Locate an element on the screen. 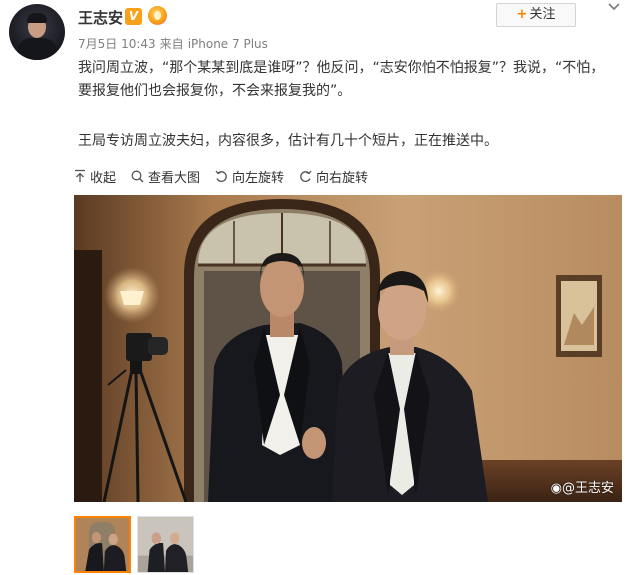  view-large-button: 查看大图 is located at coordinates (166, 176).